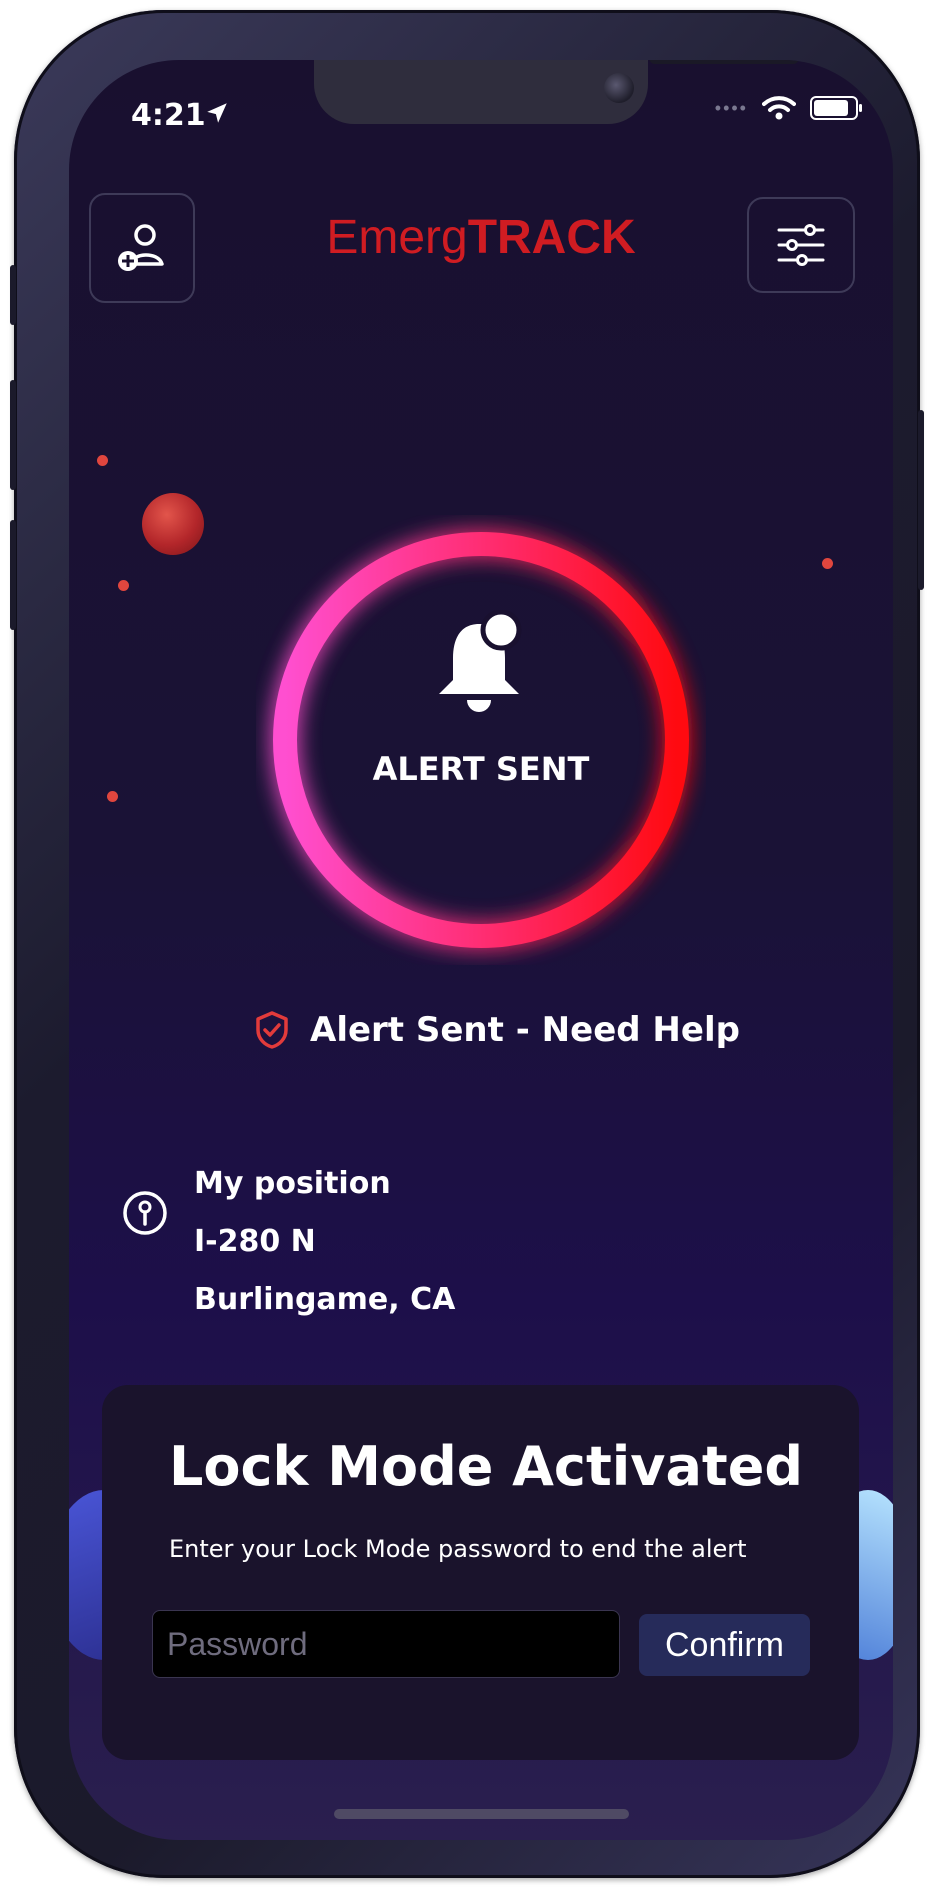 This screenshot has width=938, height=1891. I want to click on sliders-icon, so click(801, 245).